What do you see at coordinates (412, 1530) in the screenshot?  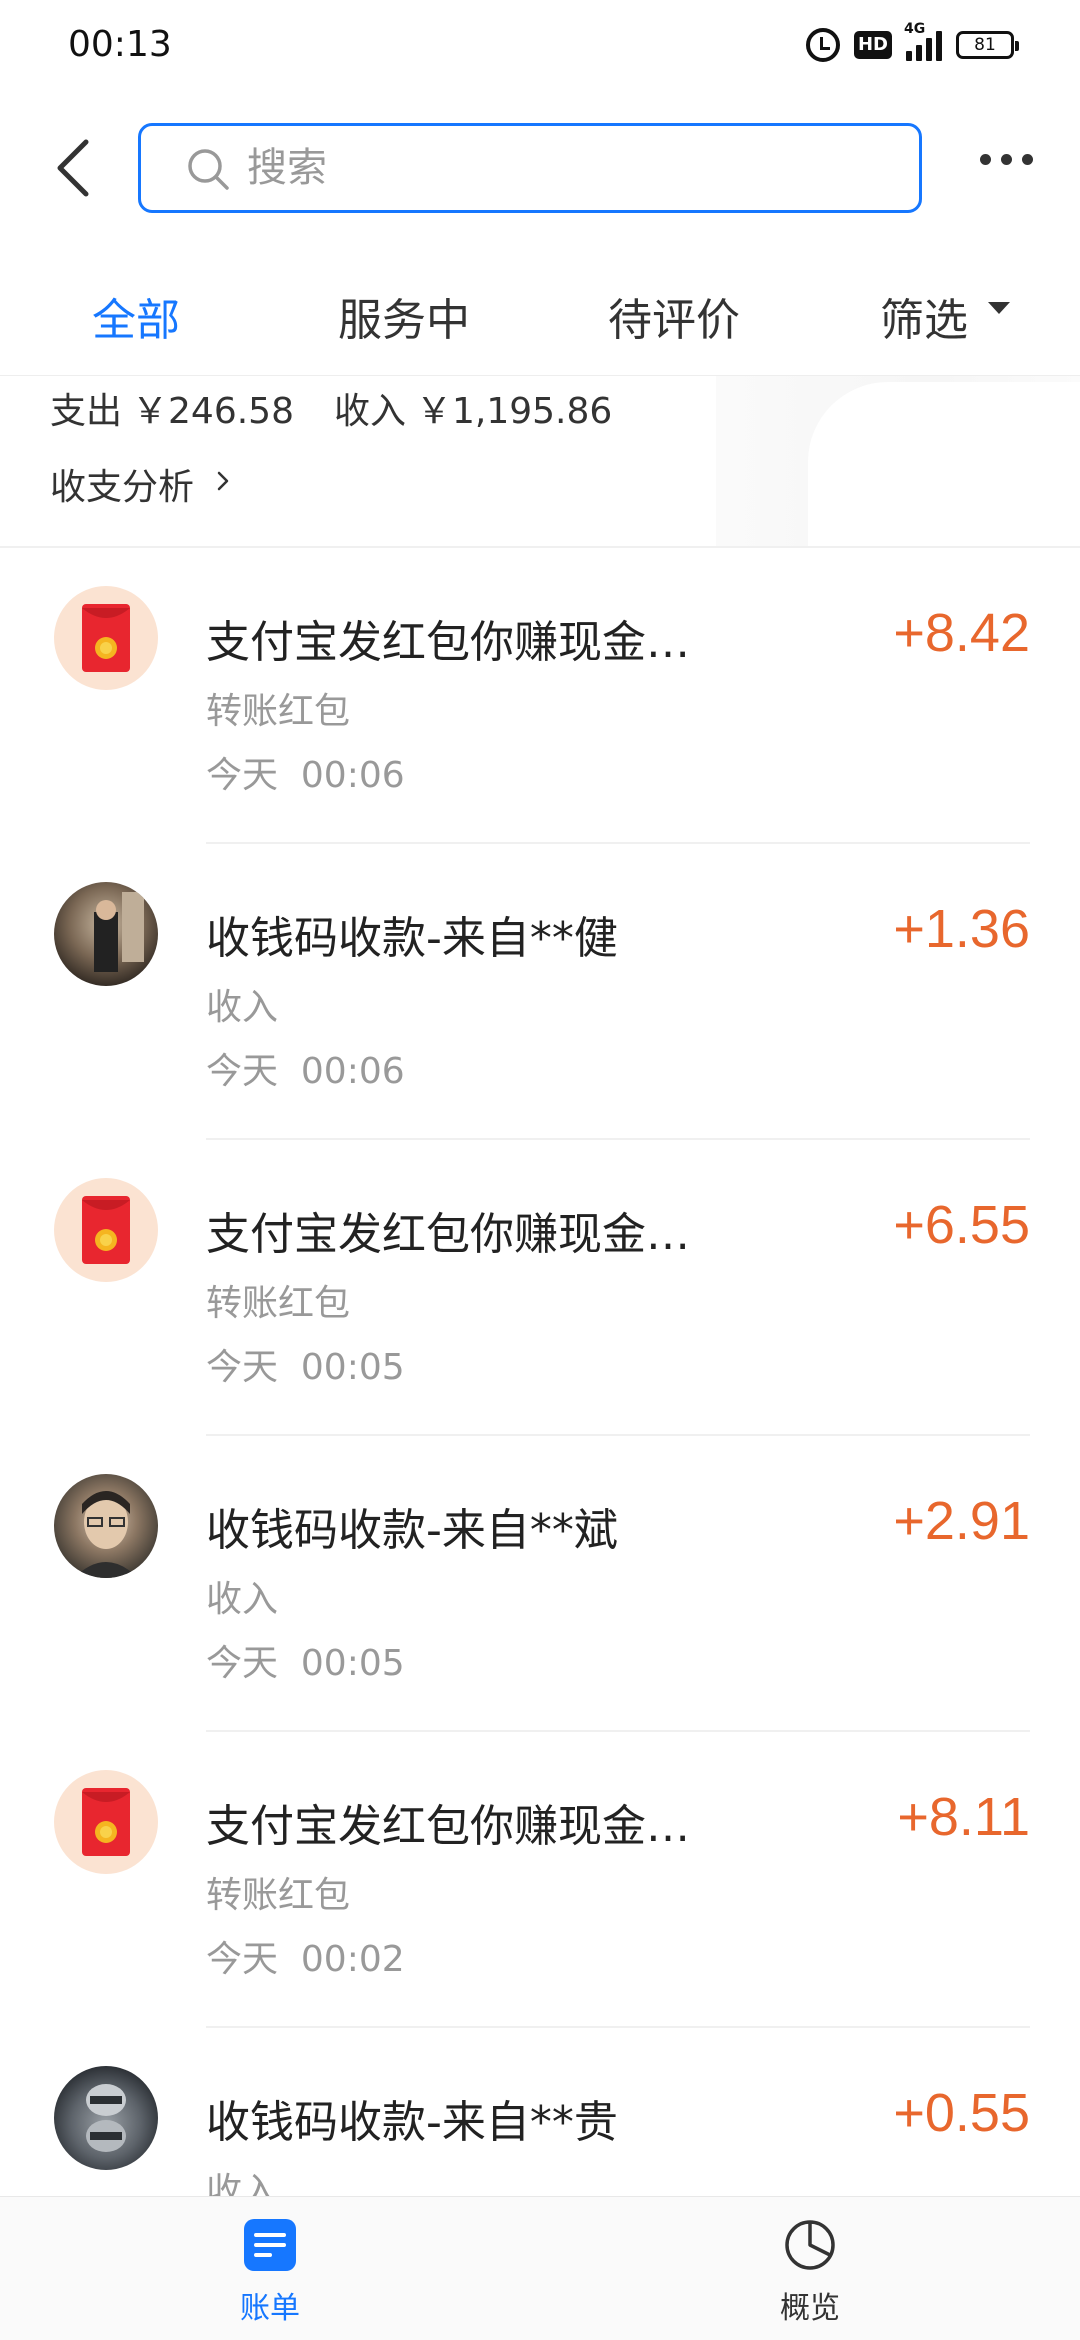 I see `transaction-title: 收钱码收款-来自**斌` at bounding box center [412, 1530].